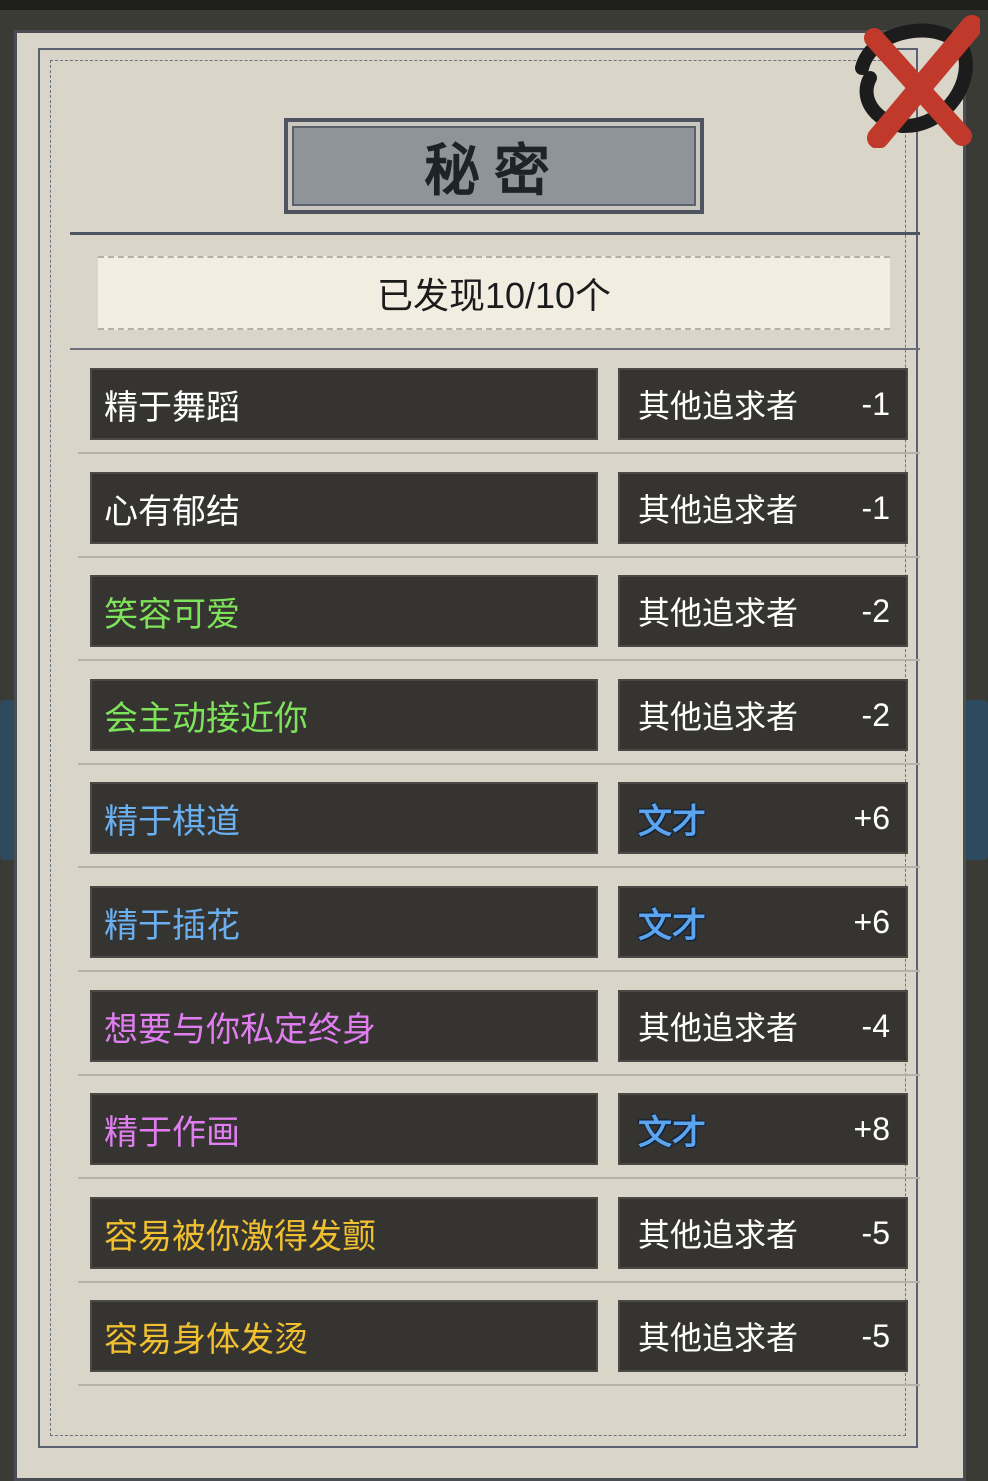 The image size is (988, 1481). I want to click on secret-name-box: 精于插花, so click(344, 922).